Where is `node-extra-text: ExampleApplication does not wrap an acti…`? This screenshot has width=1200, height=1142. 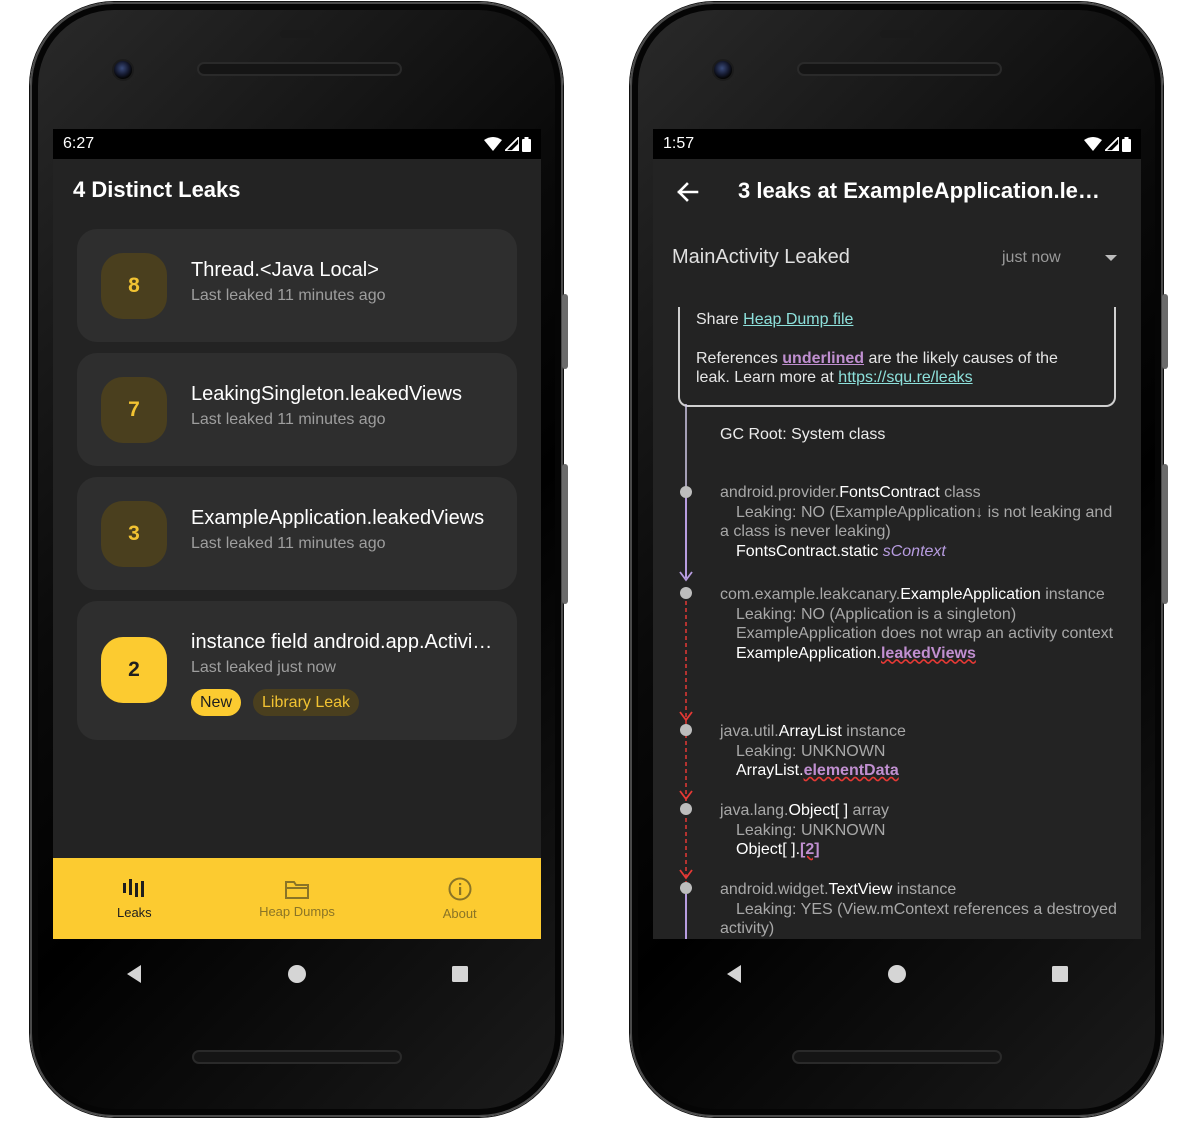
node-extra-text: ExampleApplication does not wrap an acti… is located at coordinates (925, 633).